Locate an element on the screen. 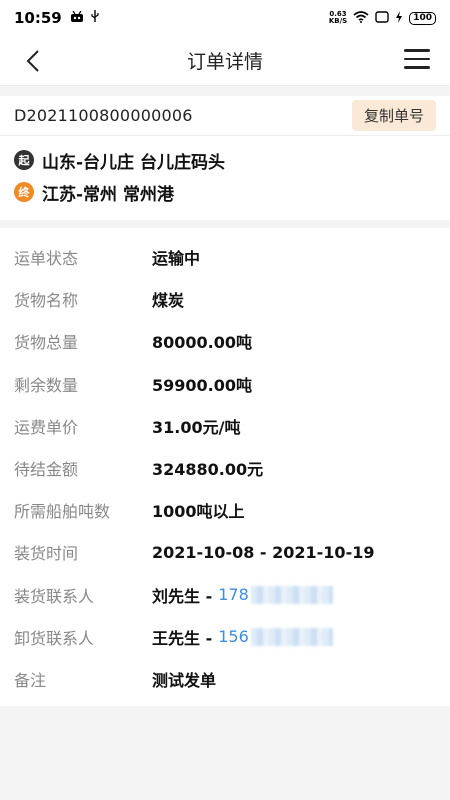  detail-value: 运输中 is located at coordinates (176, 259).